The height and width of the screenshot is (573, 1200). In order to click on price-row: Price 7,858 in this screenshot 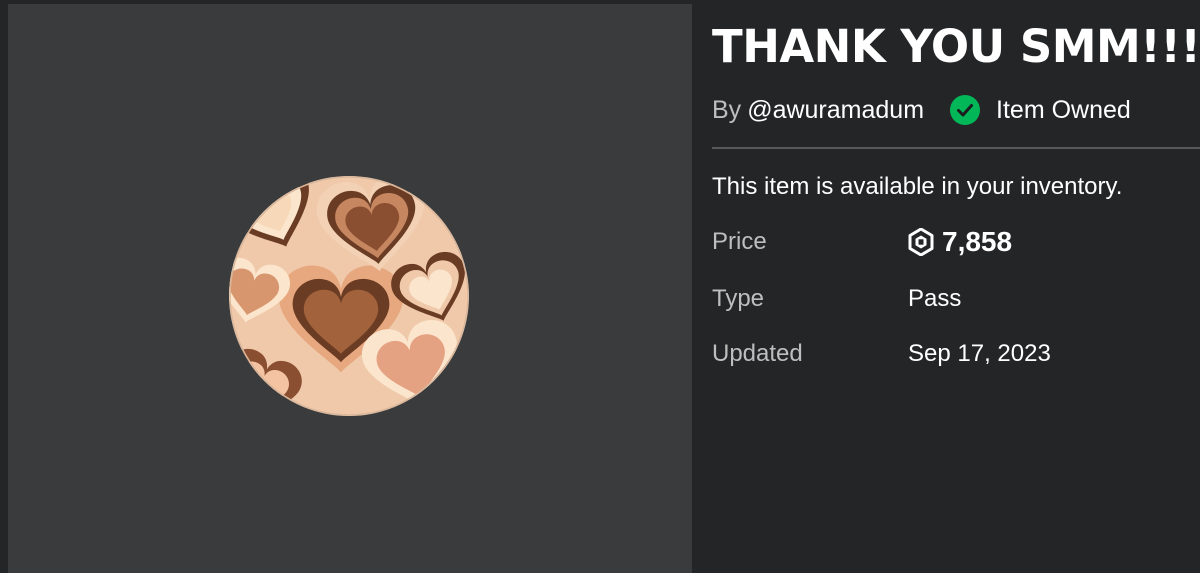, I will do `click(956, 242)`.